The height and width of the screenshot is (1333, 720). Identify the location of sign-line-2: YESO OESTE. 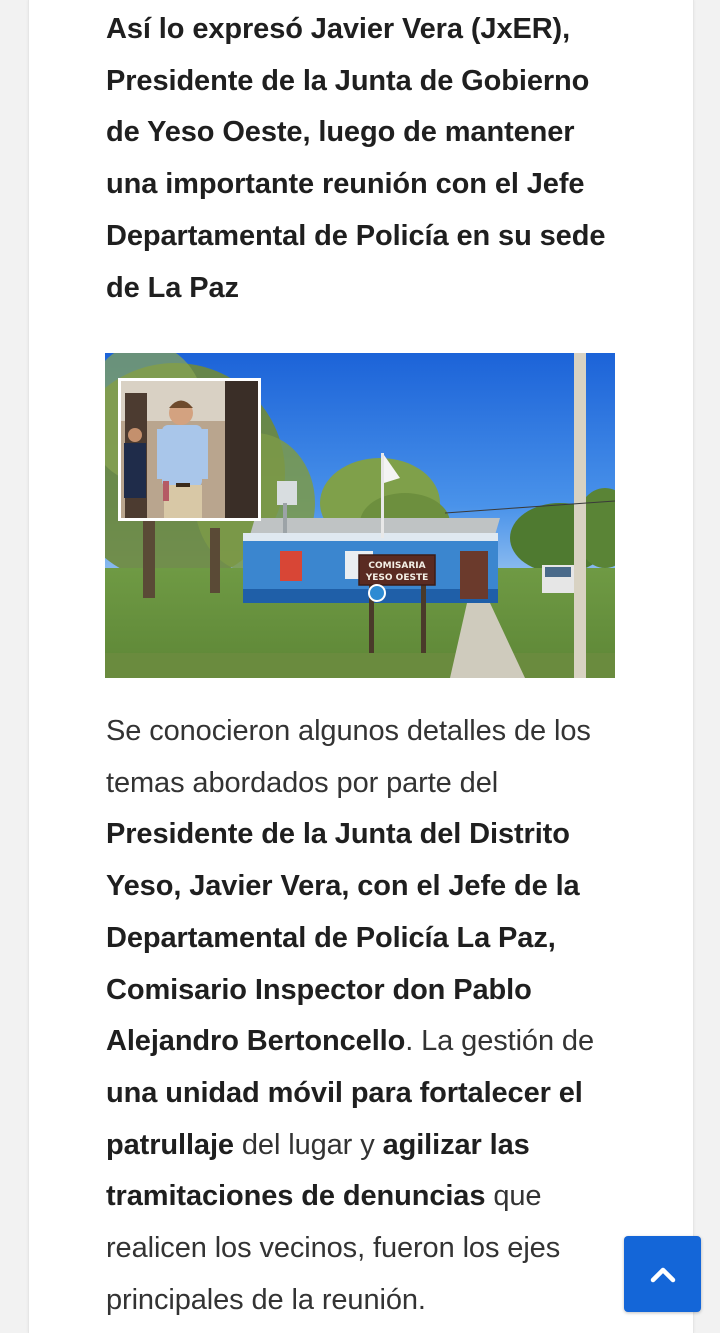
(397, 578).